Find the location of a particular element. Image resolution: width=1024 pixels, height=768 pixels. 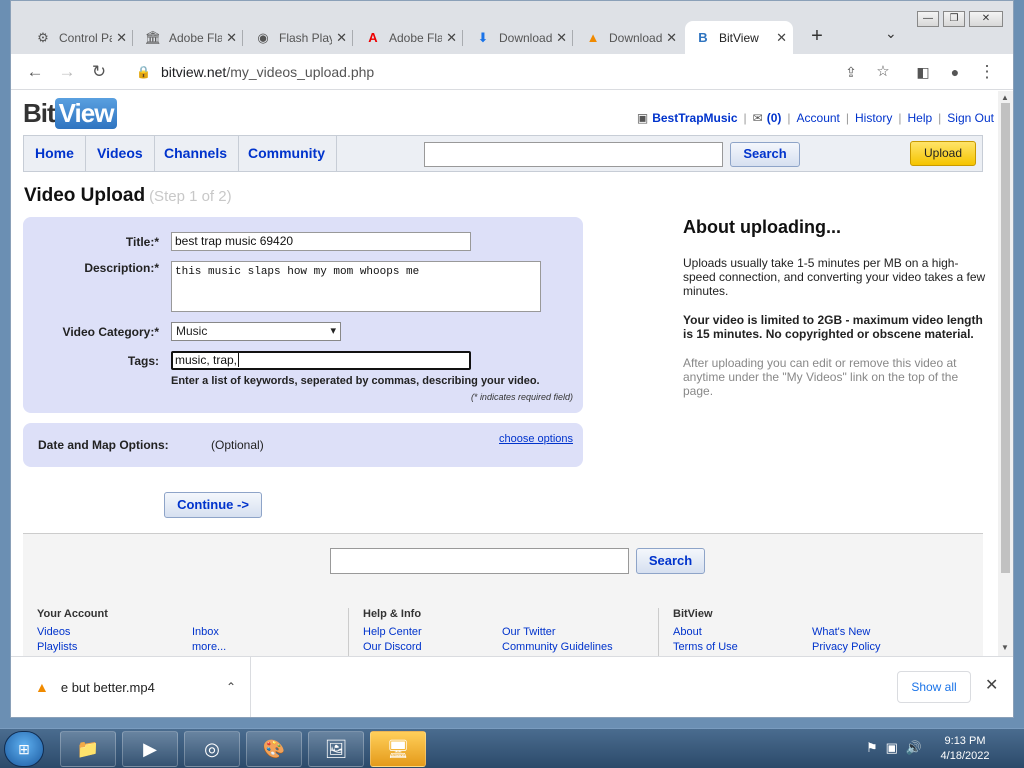

media-player-taskbar-icon: ▶ is located at coordinates (150, 749).